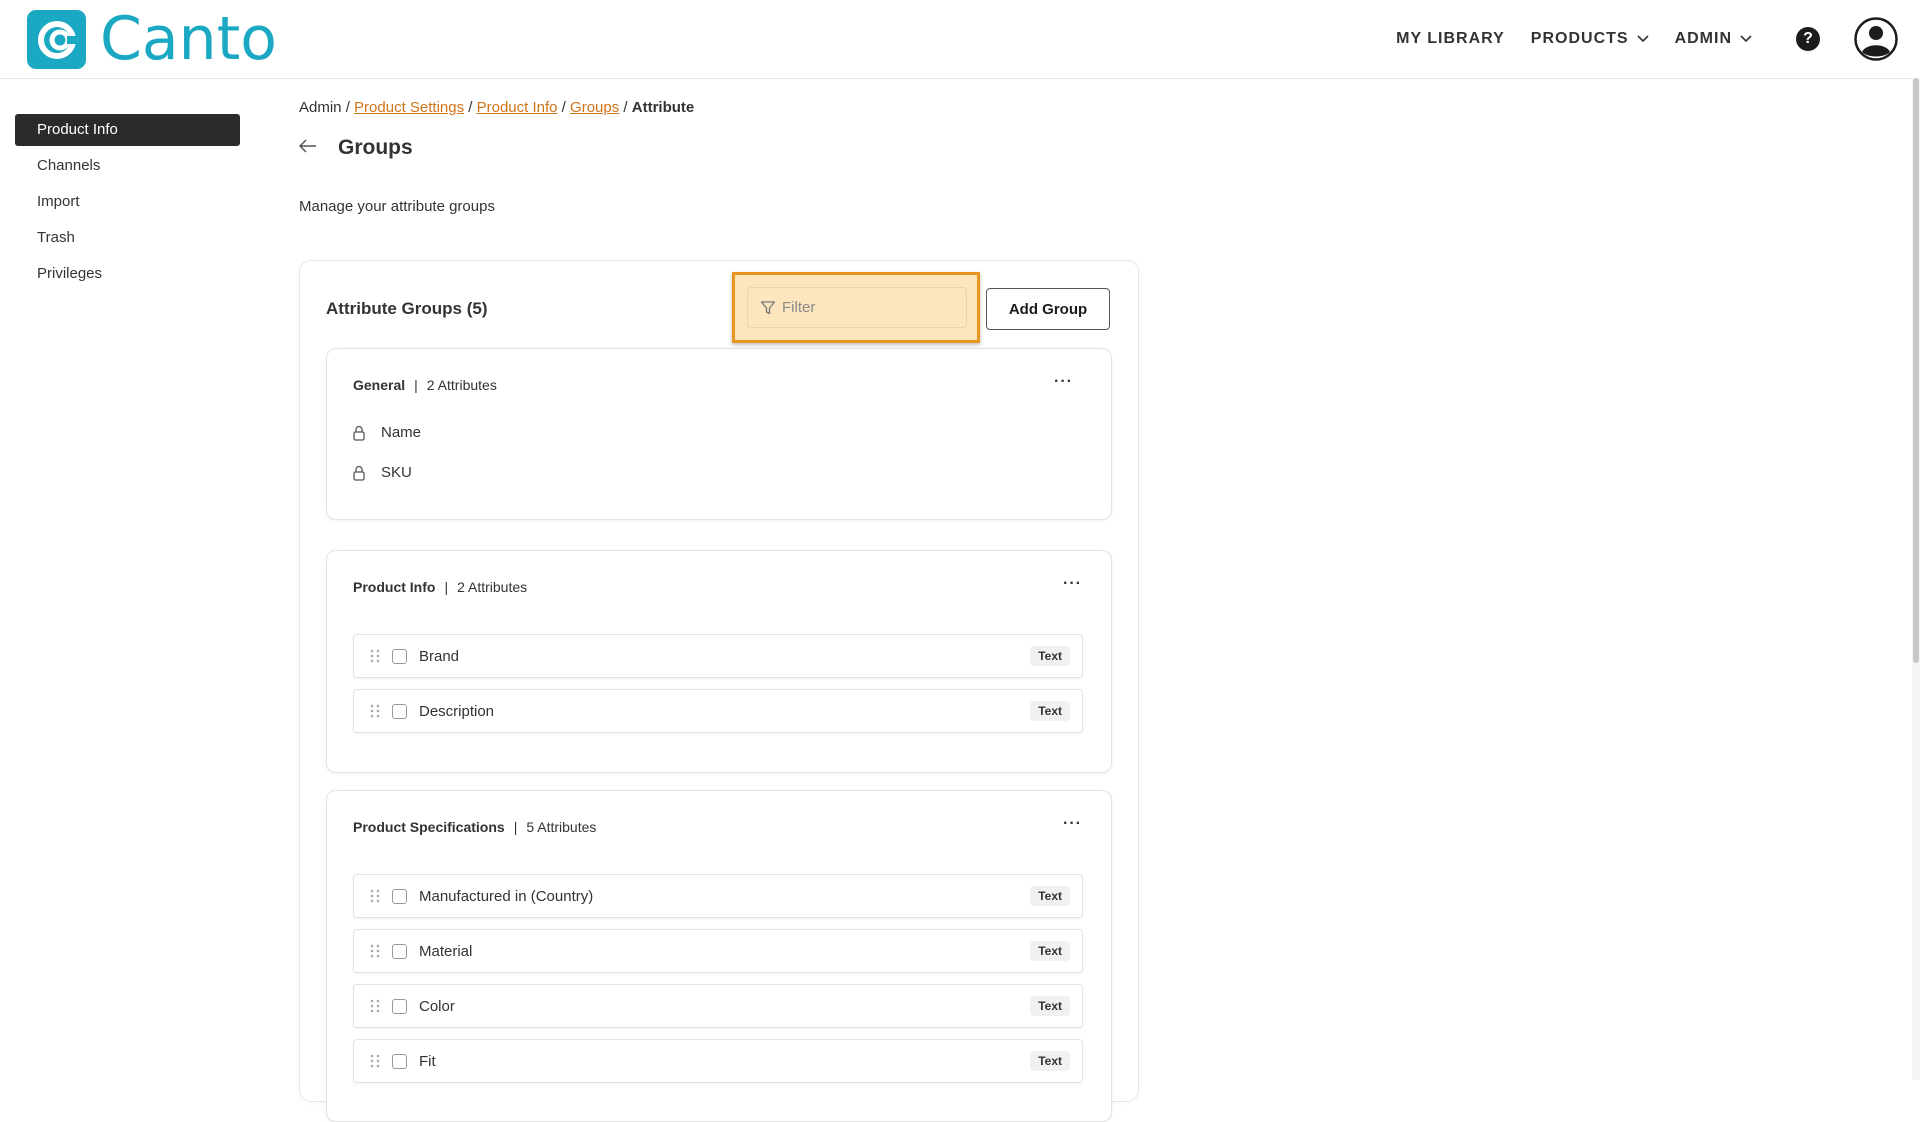 This screenshot has width=1920, height=1122. I want to click on group-card-general: General | 2 Attributes ··· Name SKU, so click(719, 434).